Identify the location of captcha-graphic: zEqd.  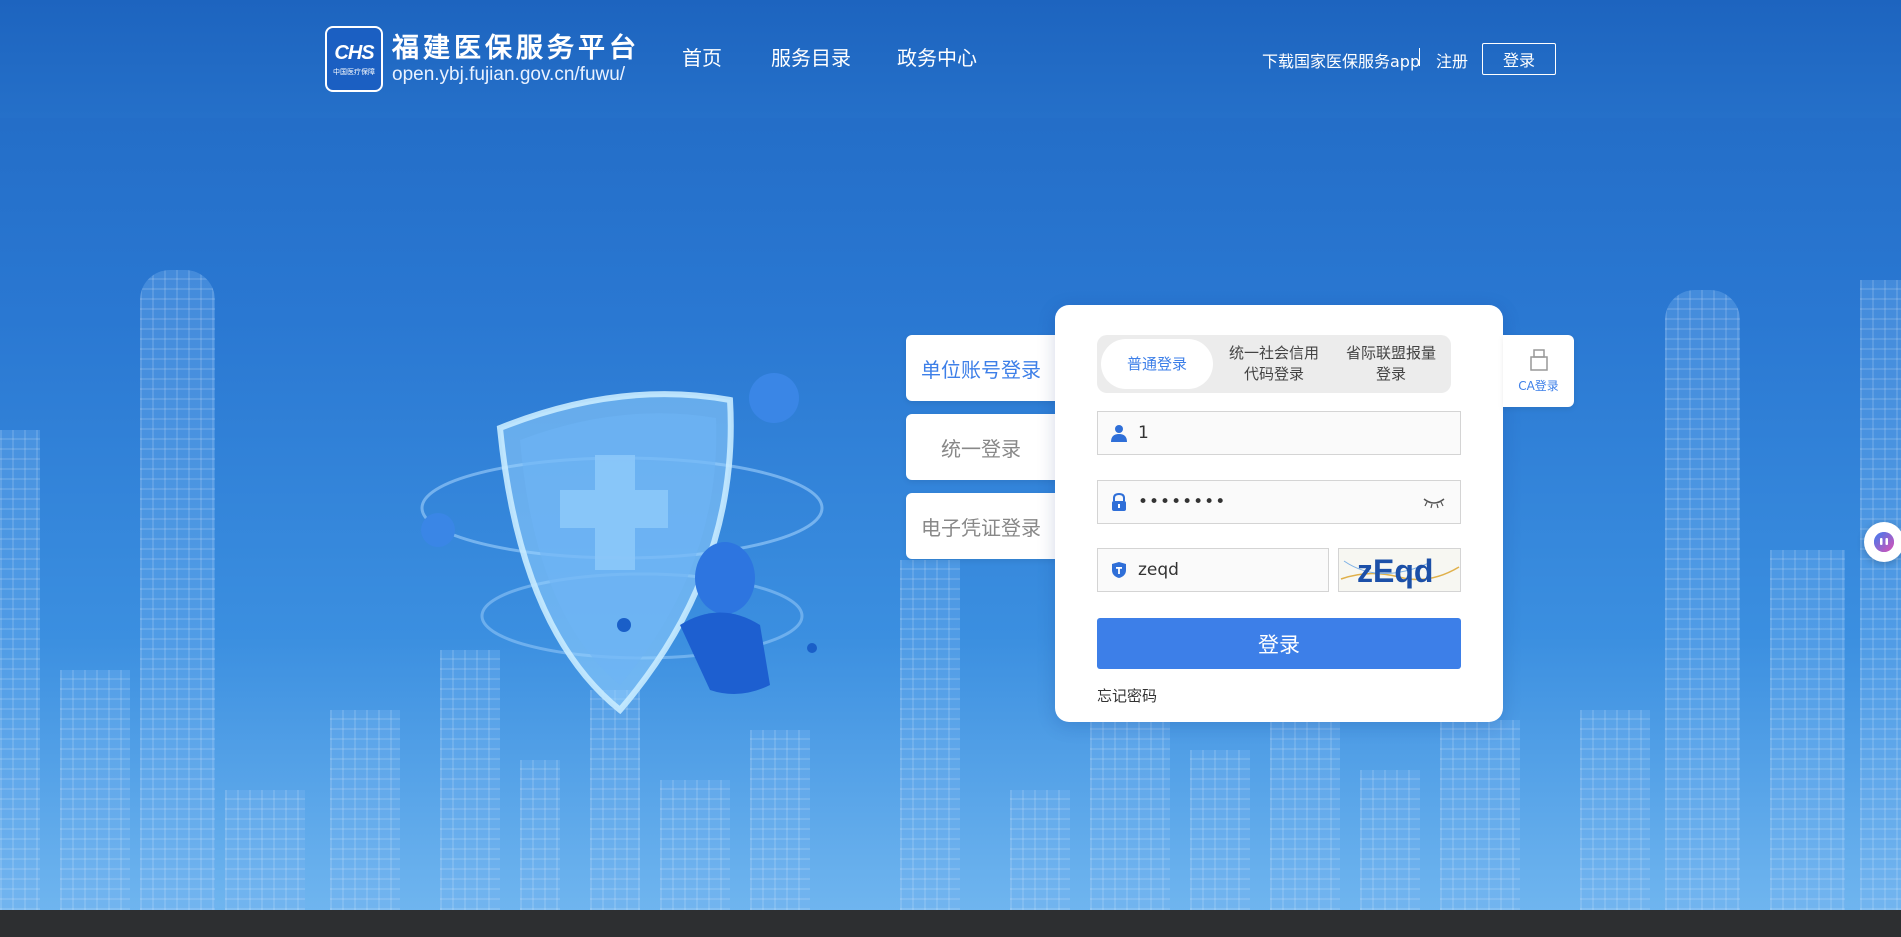
(1399, 570).